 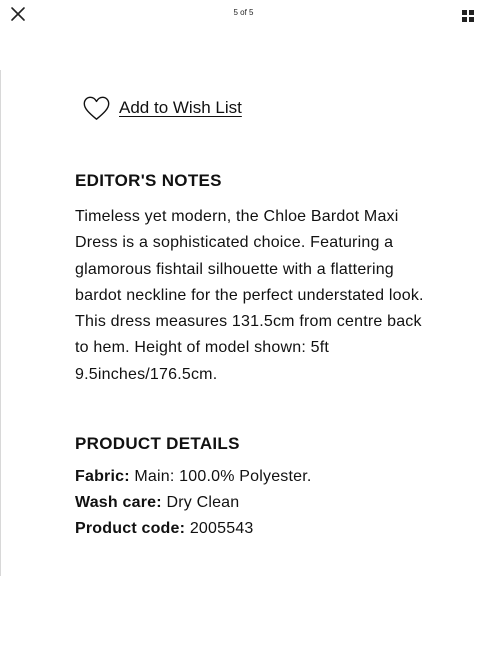 I want to click on fabric-value: Main: 100.0% Polyester., so click(x=223, y=476).